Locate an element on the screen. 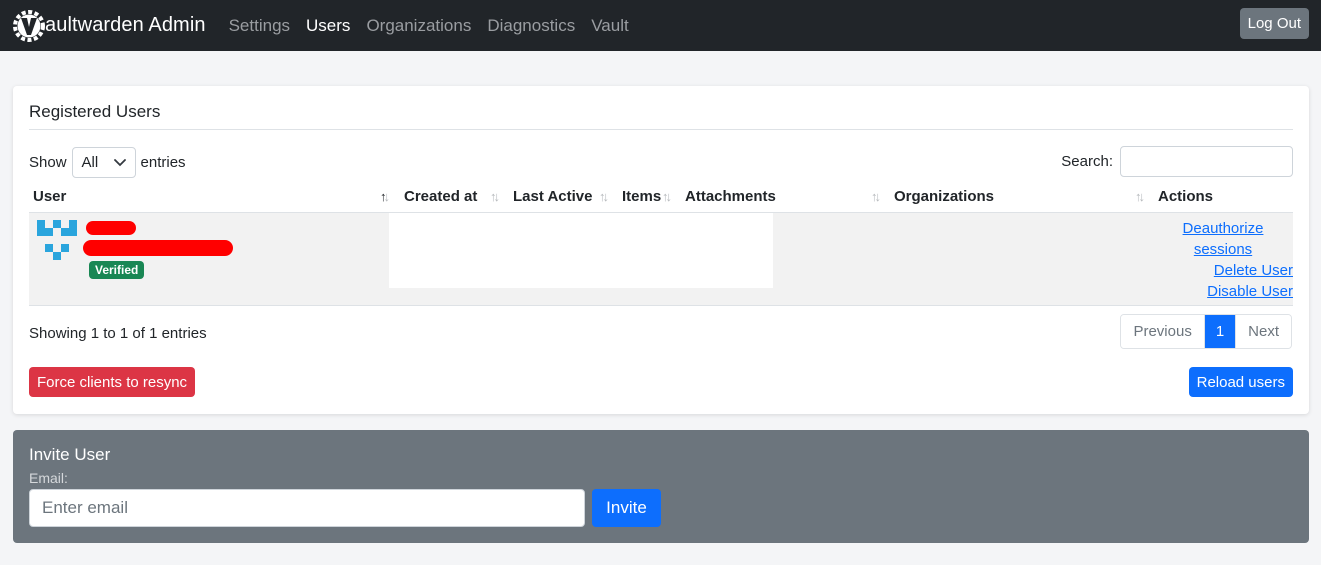 Image resolution: width=1321 pixels, height=565 pixels. entries-length-select: All is located at coordinates (103, 162).